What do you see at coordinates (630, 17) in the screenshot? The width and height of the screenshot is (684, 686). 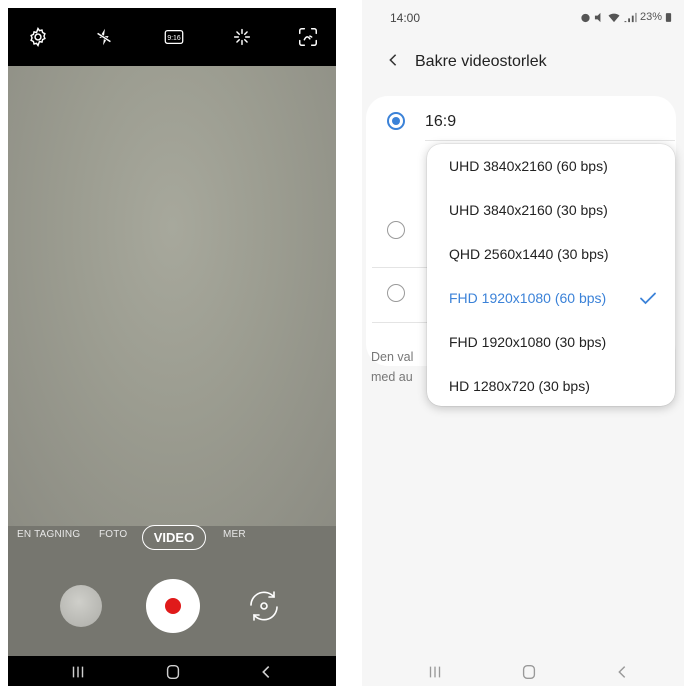 I see `signal-icon` at bounding box center [630, 17].